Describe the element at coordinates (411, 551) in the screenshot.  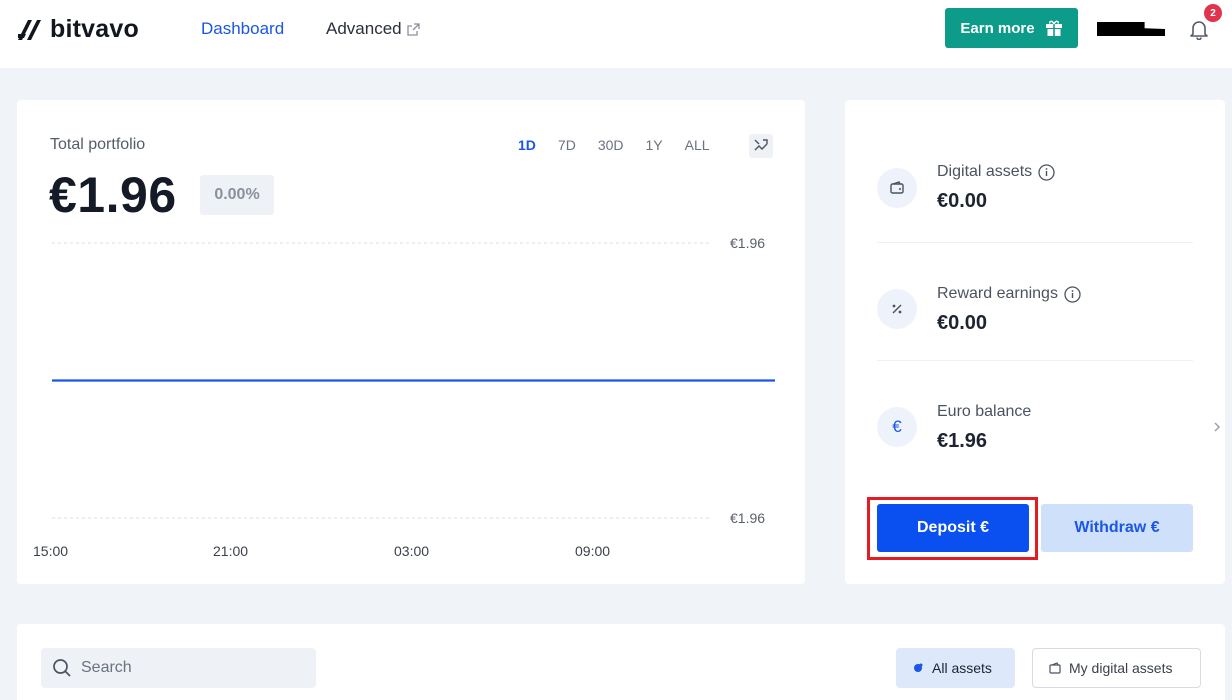
I see `x-tick-label: 03:00` at that location.